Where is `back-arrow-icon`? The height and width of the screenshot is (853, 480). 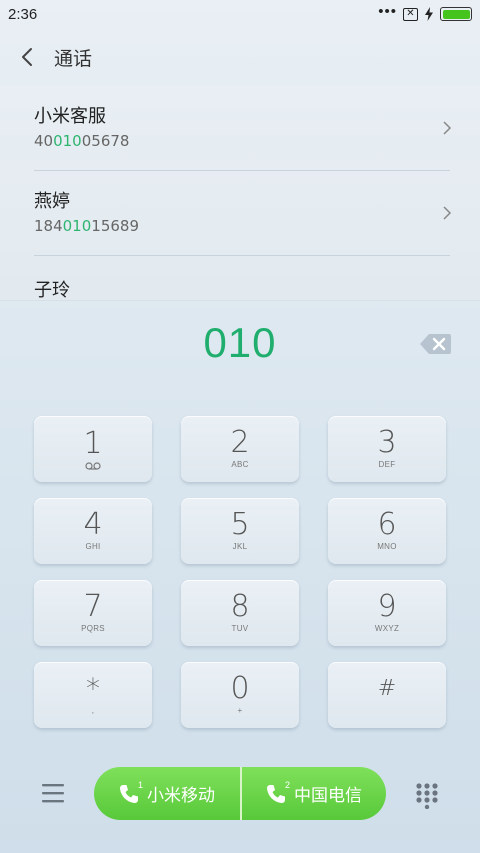 back-arrow-icon is located at coordinates (27, 57).